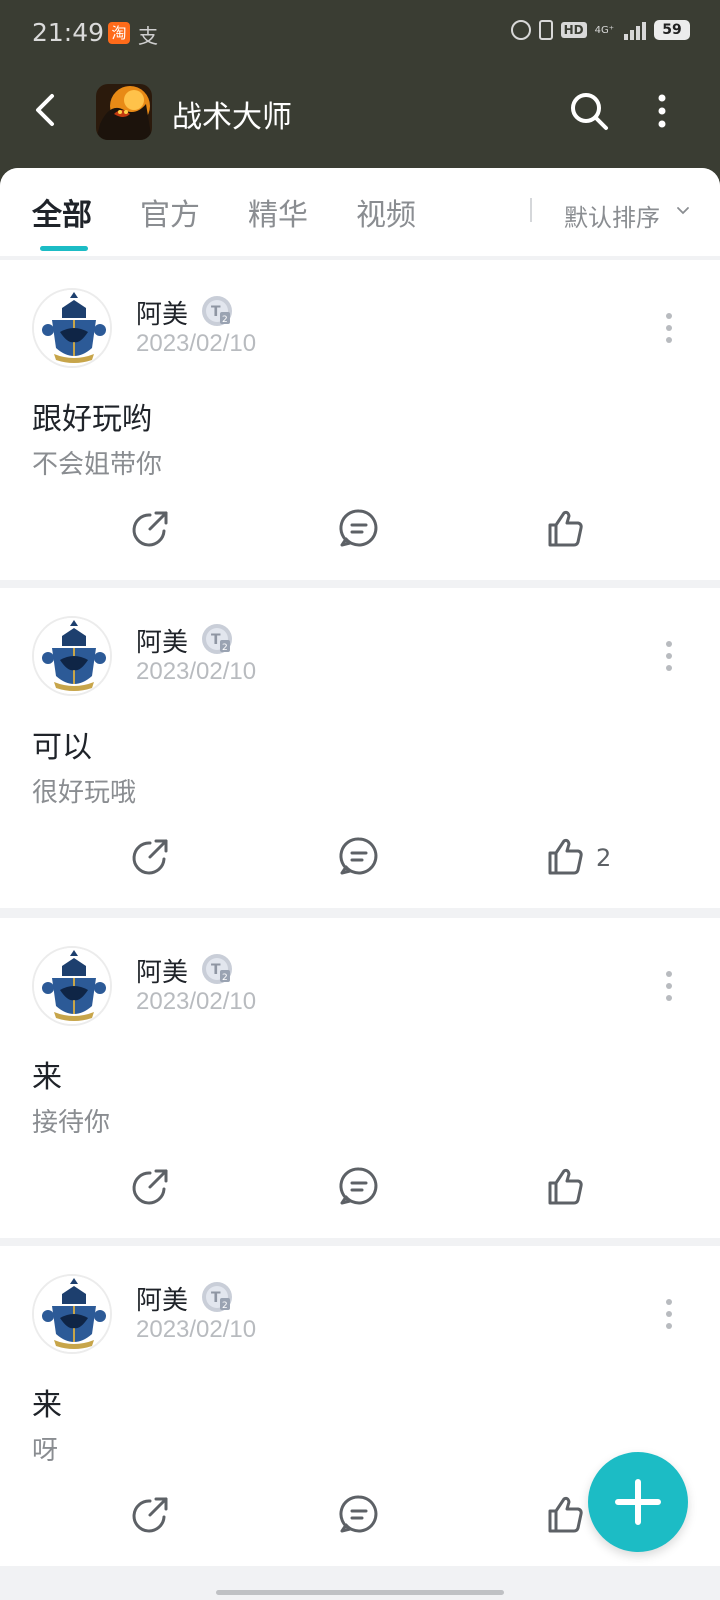 The height and width of the screenshot is (1600, 720). What do you see at coordinates (62, 212) in the screenshot?
I see `tab-all: 全部` at bounding box center [62, 212].